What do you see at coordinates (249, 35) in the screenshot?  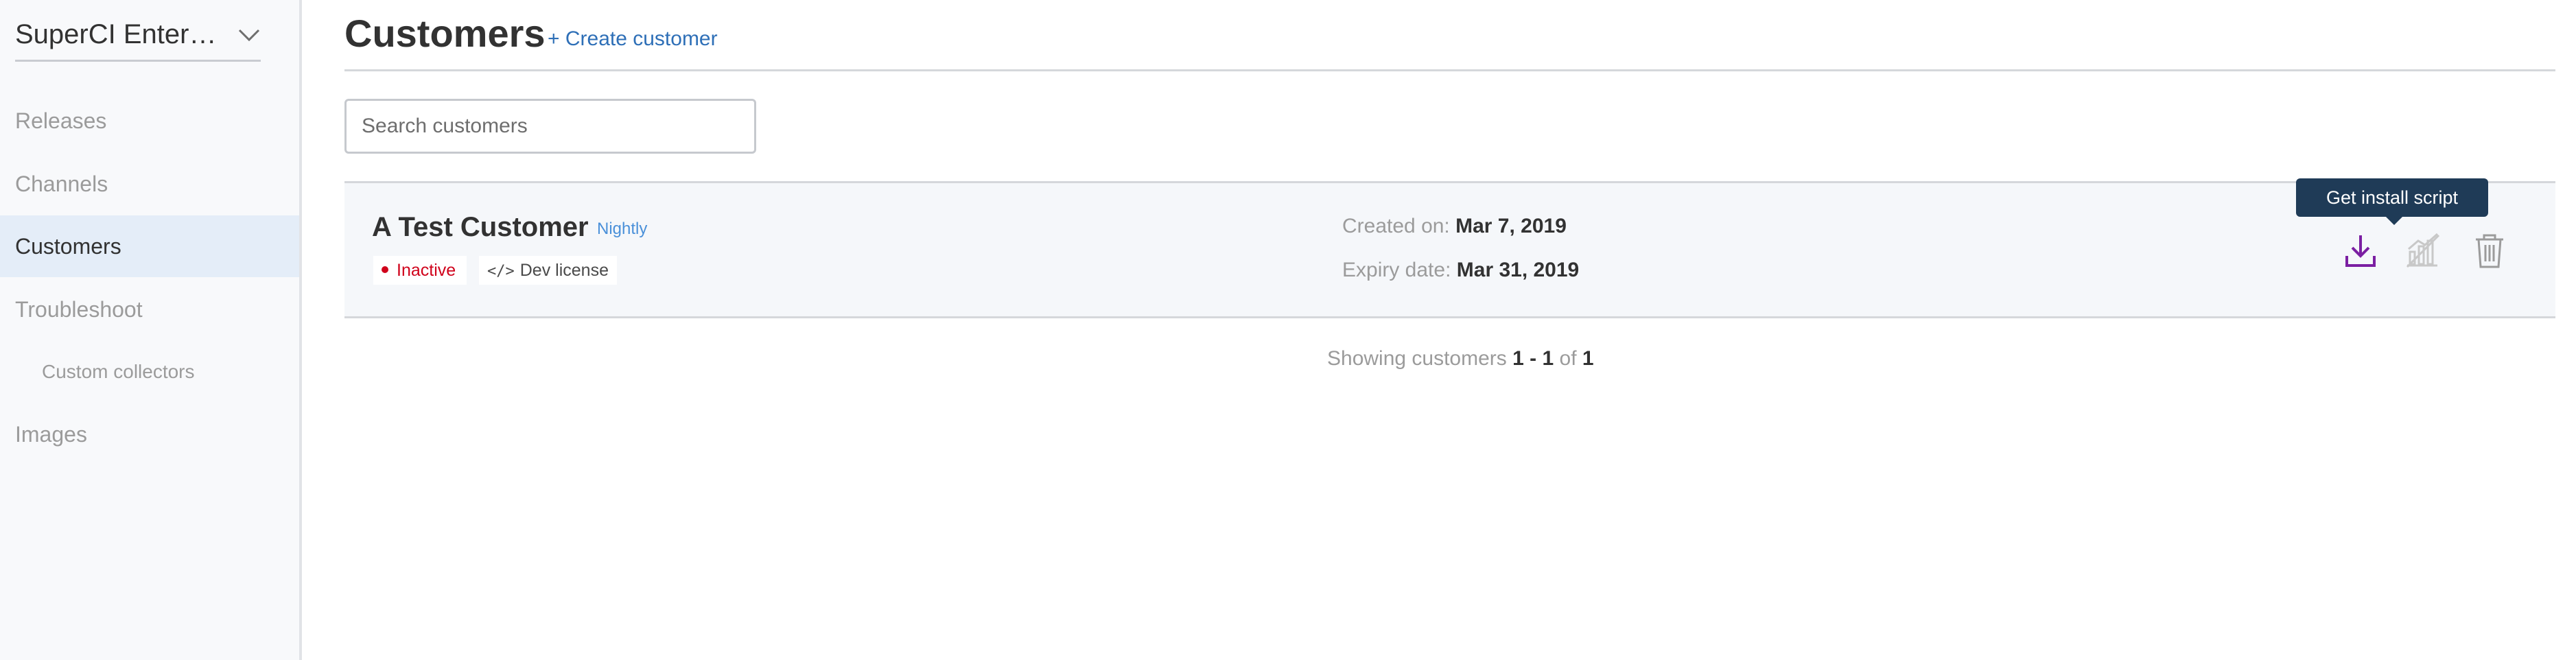 I see `chevron-down-icon` at bounding box center [249, 35].